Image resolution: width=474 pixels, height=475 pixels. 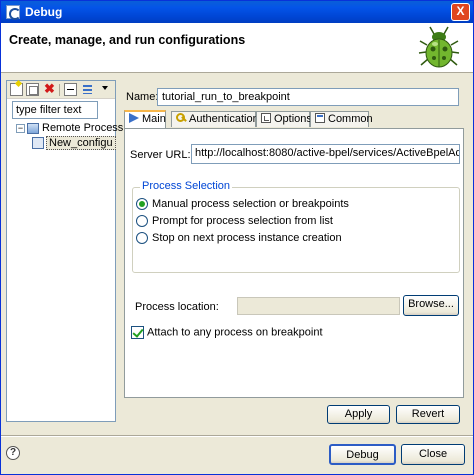 What do you see at coordinates (38, 143) in the screenshot?
I see `launch-config-icon` at bounding box center [38, 143].